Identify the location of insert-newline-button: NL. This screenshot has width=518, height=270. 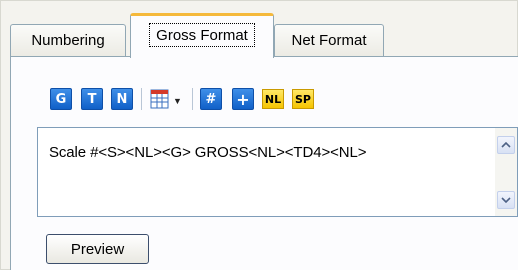
(273, 99).